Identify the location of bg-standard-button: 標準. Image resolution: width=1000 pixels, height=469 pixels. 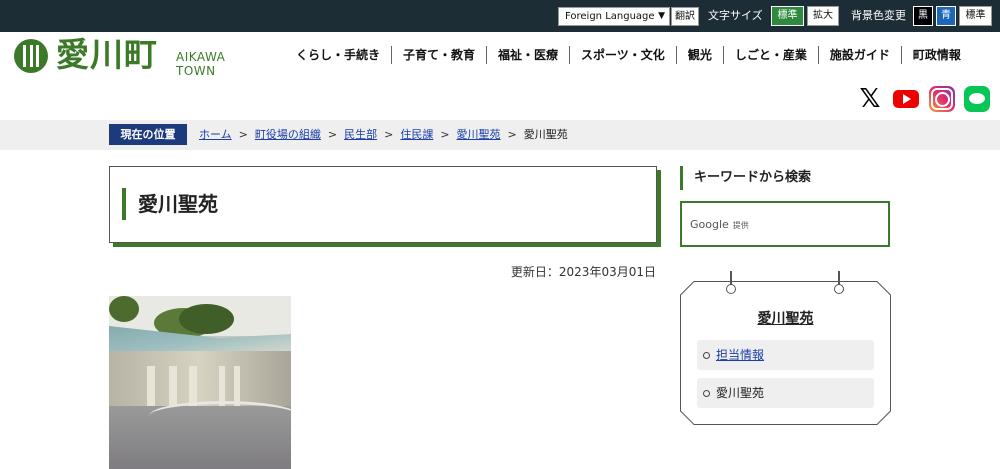
(975, 16).